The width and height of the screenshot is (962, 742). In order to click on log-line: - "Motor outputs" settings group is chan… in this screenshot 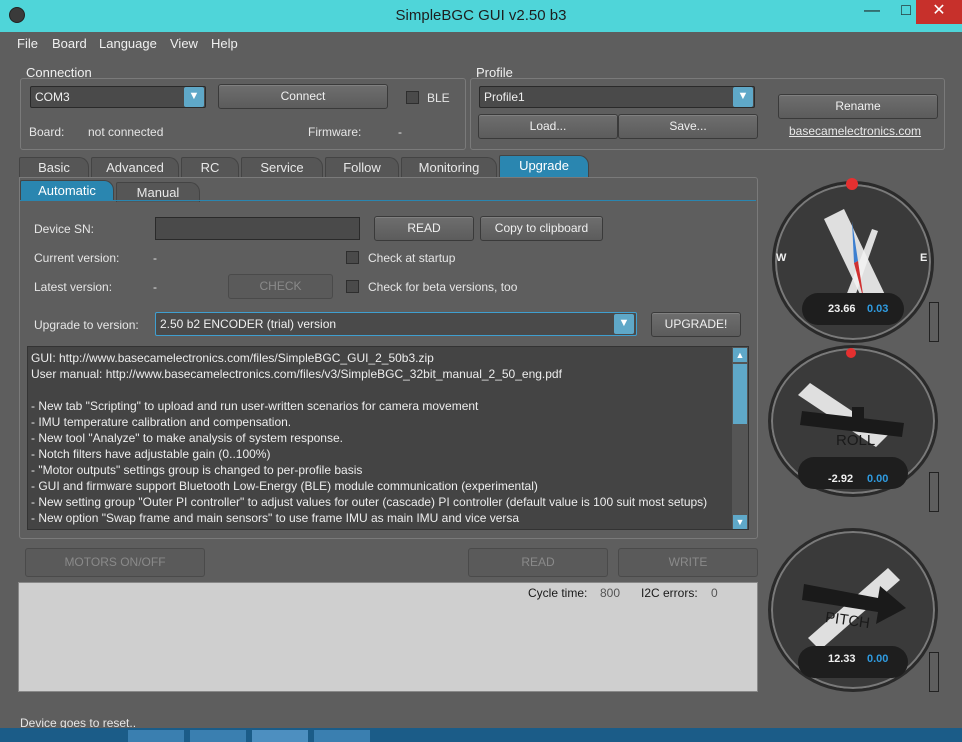, I will do `click(197, 470)`.